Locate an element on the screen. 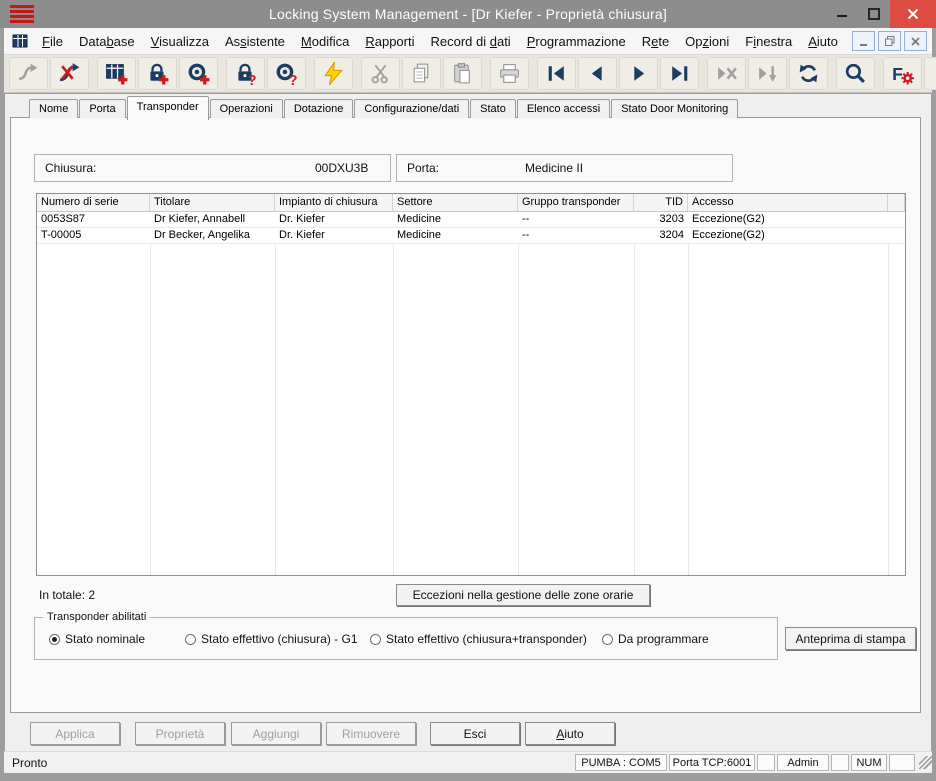 This screenshot has width=936, height=781. new-locking-system-button is located at coordinates (116, 73).